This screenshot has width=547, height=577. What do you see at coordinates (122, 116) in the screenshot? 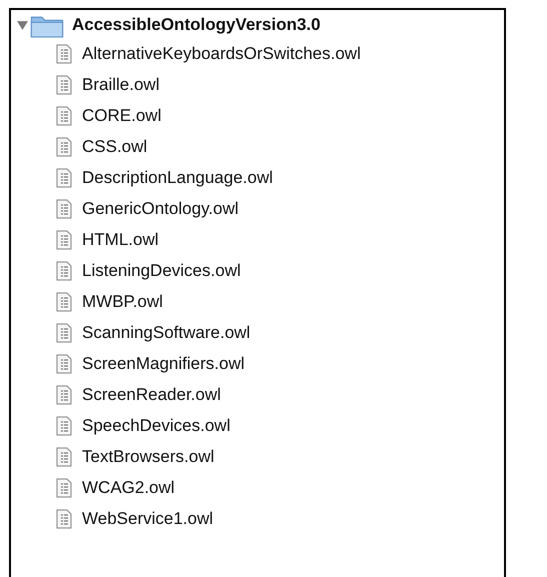
I see `file-name: CORE.owl` at bounding box center [122, 116].